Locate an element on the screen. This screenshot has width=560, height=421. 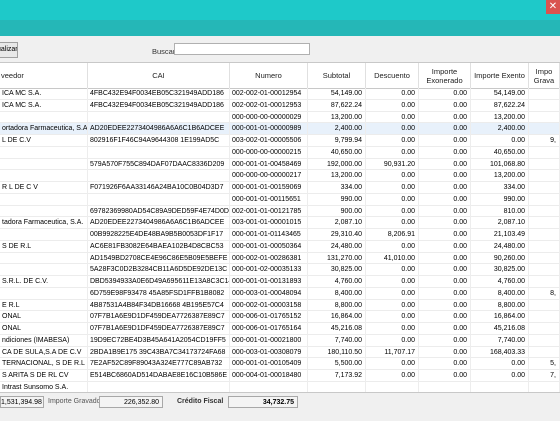
cai-cell: 579A570F755C894DAF07DAAC8336D209 is located at coordinates (159, 164).